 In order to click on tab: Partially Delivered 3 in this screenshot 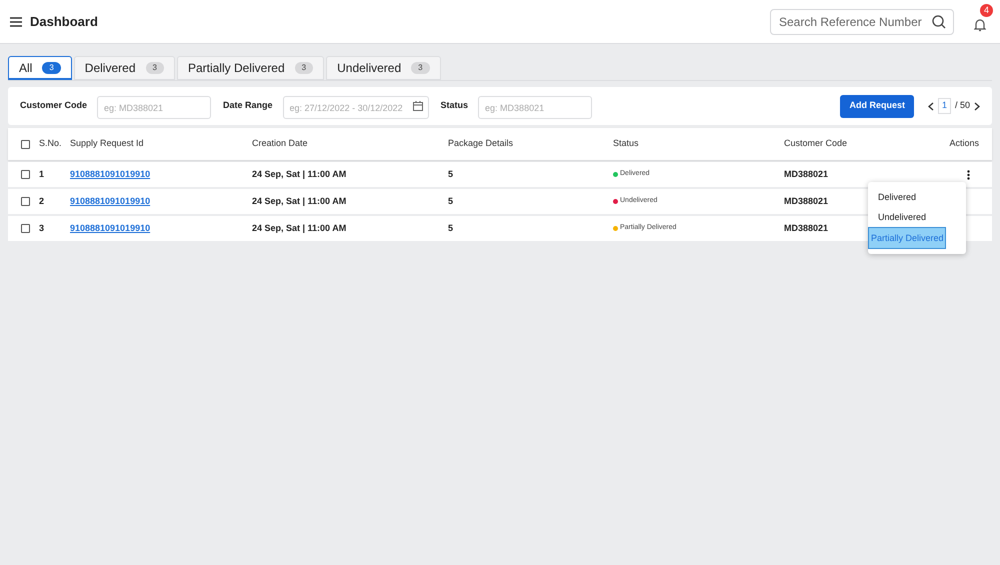, I will do `click(250, 68)`.